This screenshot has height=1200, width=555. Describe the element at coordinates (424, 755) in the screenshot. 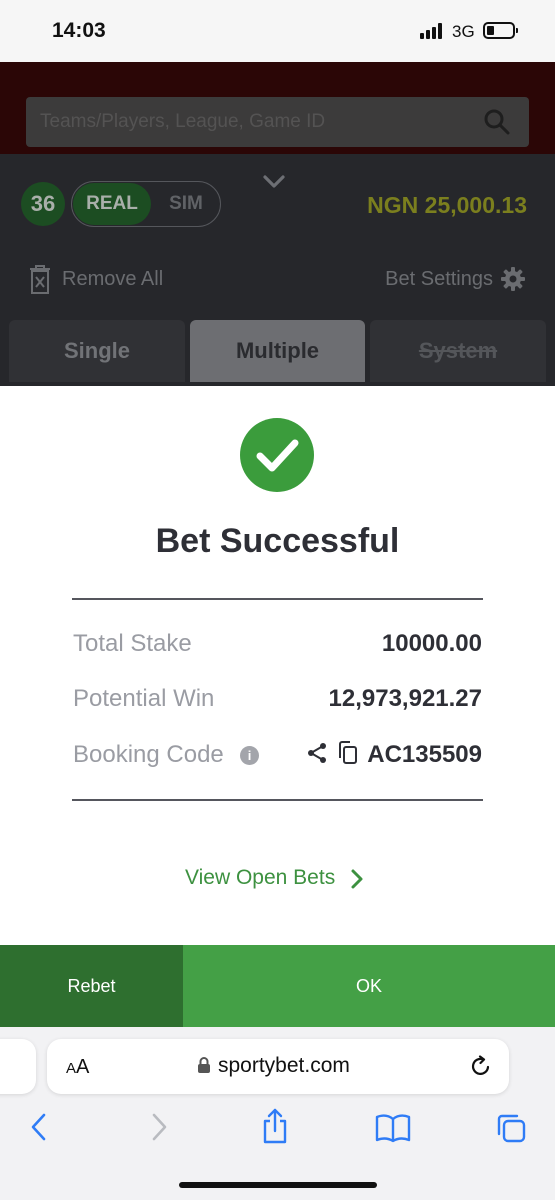

I see `booking-code-value: AC135509` at that location.